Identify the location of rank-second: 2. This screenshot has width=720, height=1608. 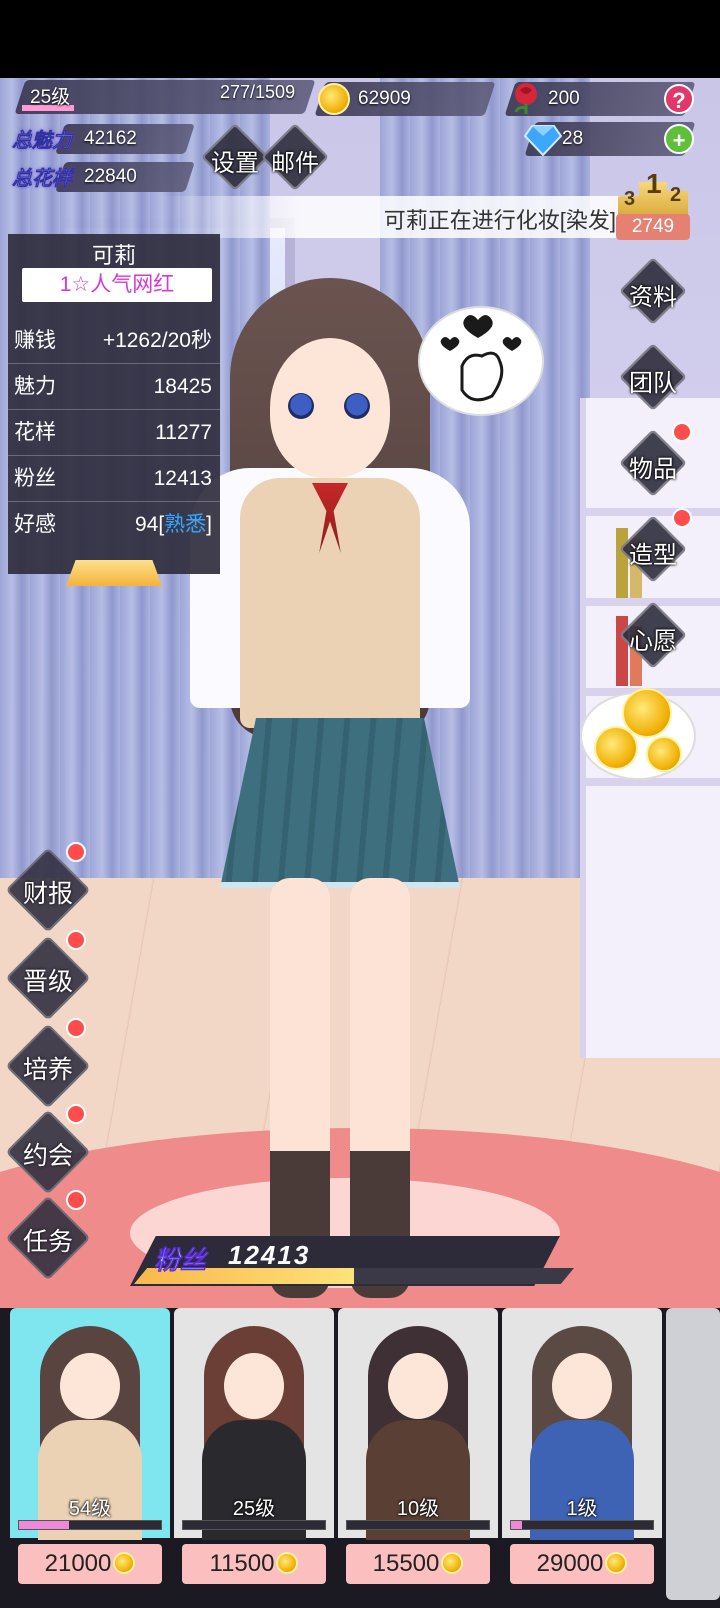
(676, 195).